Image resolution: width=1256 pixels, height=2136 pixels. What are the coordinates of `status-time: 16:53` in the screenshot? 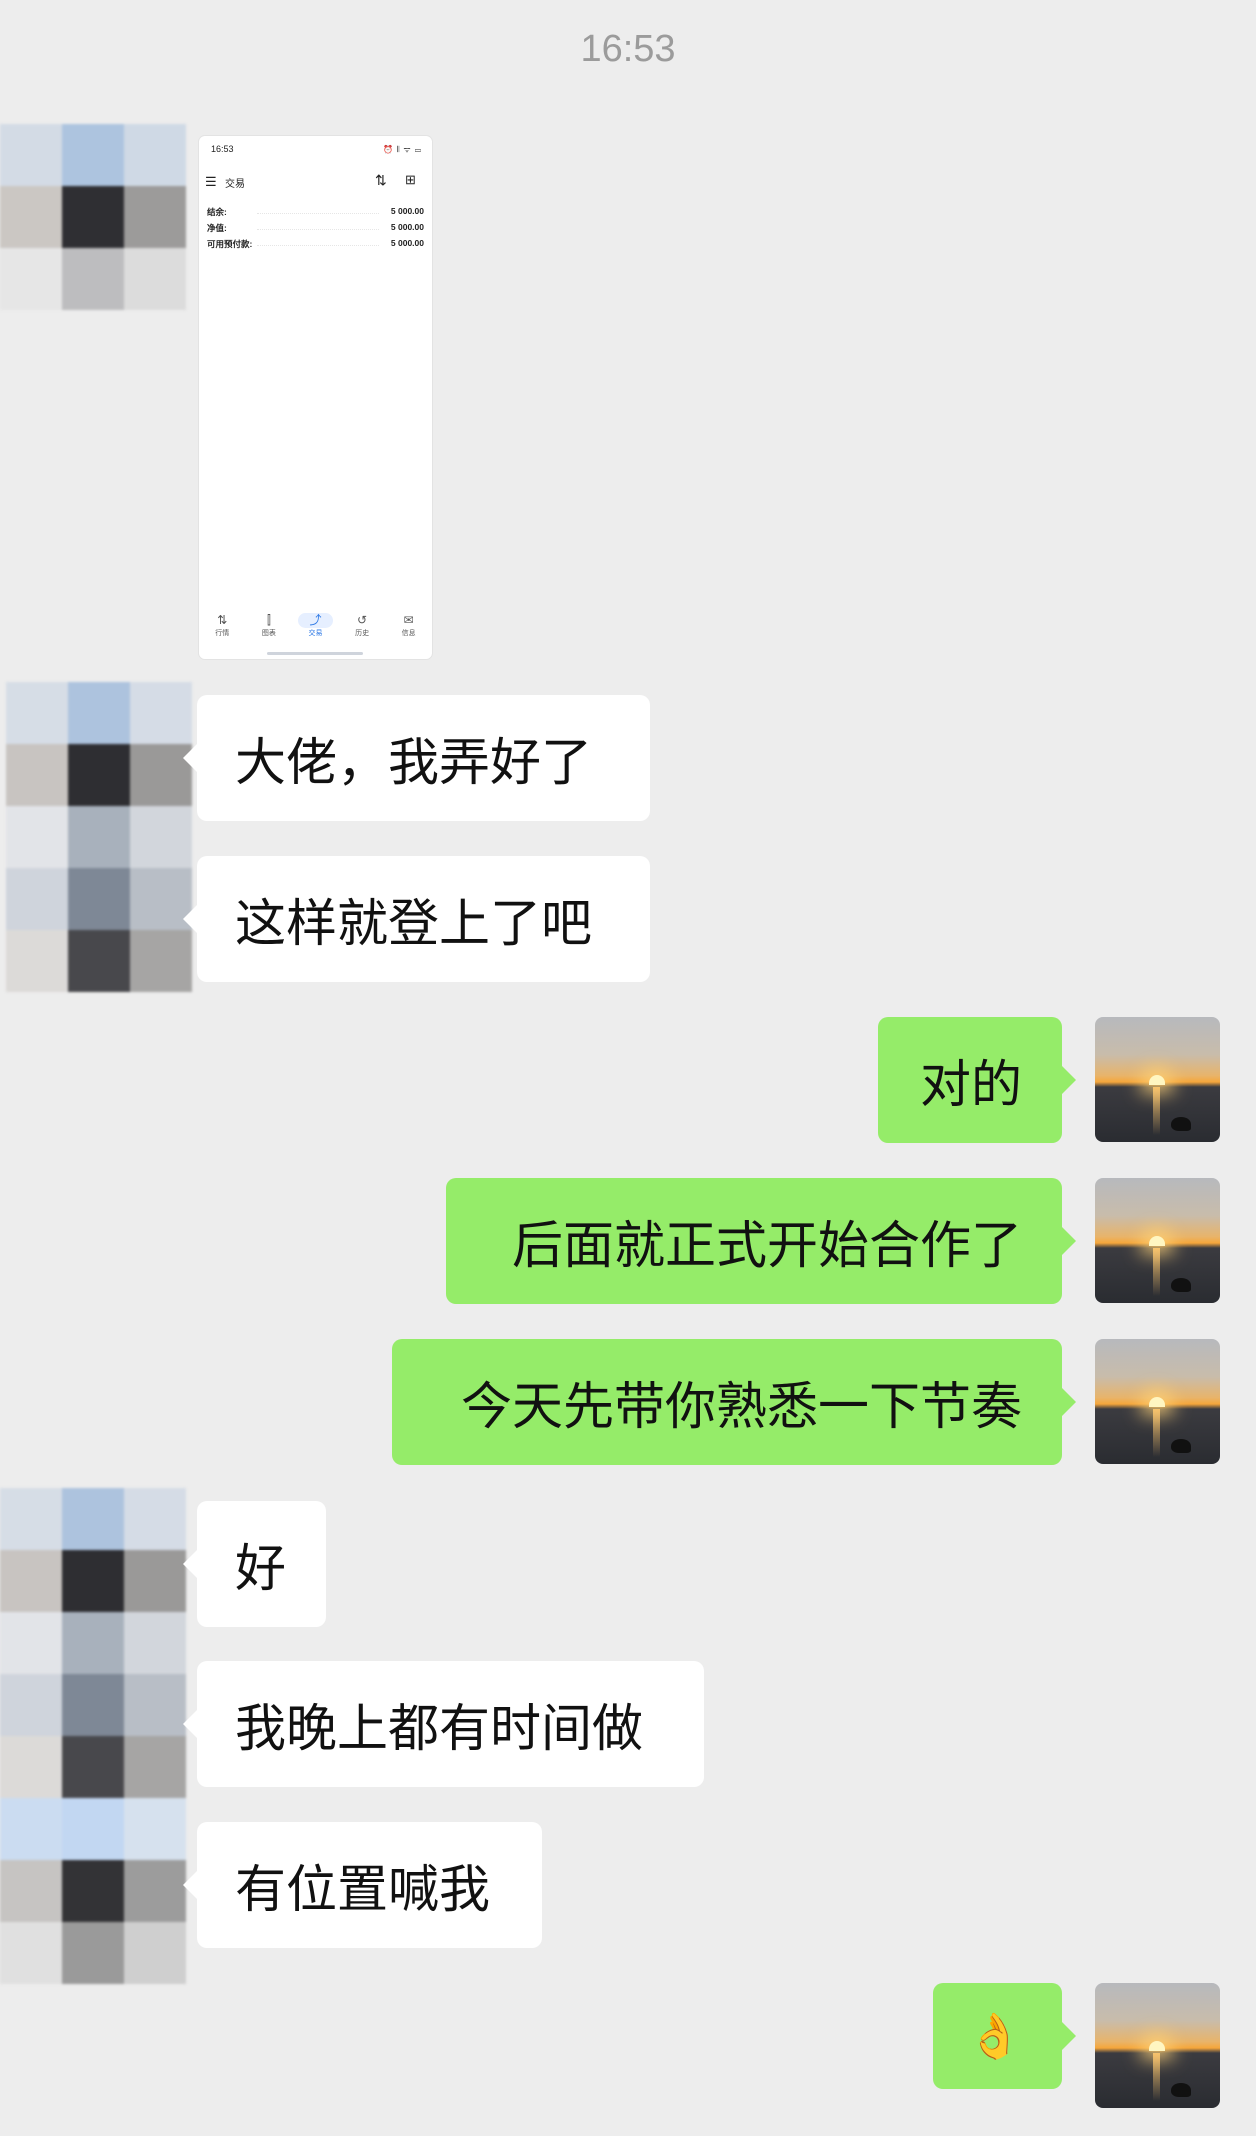 It's located at (222, 149).